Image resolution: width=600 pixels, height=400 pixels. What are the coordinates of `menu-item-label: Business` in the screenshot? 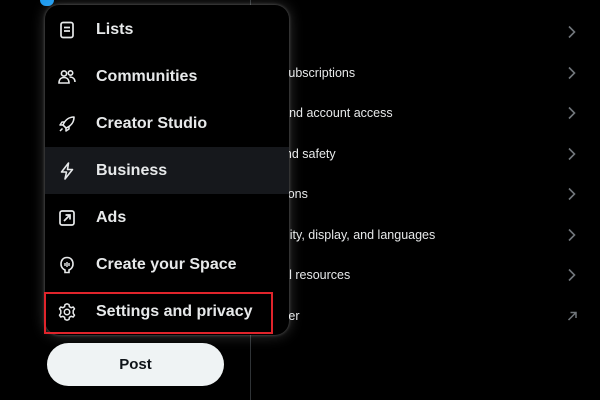 It's located at (132, 170).